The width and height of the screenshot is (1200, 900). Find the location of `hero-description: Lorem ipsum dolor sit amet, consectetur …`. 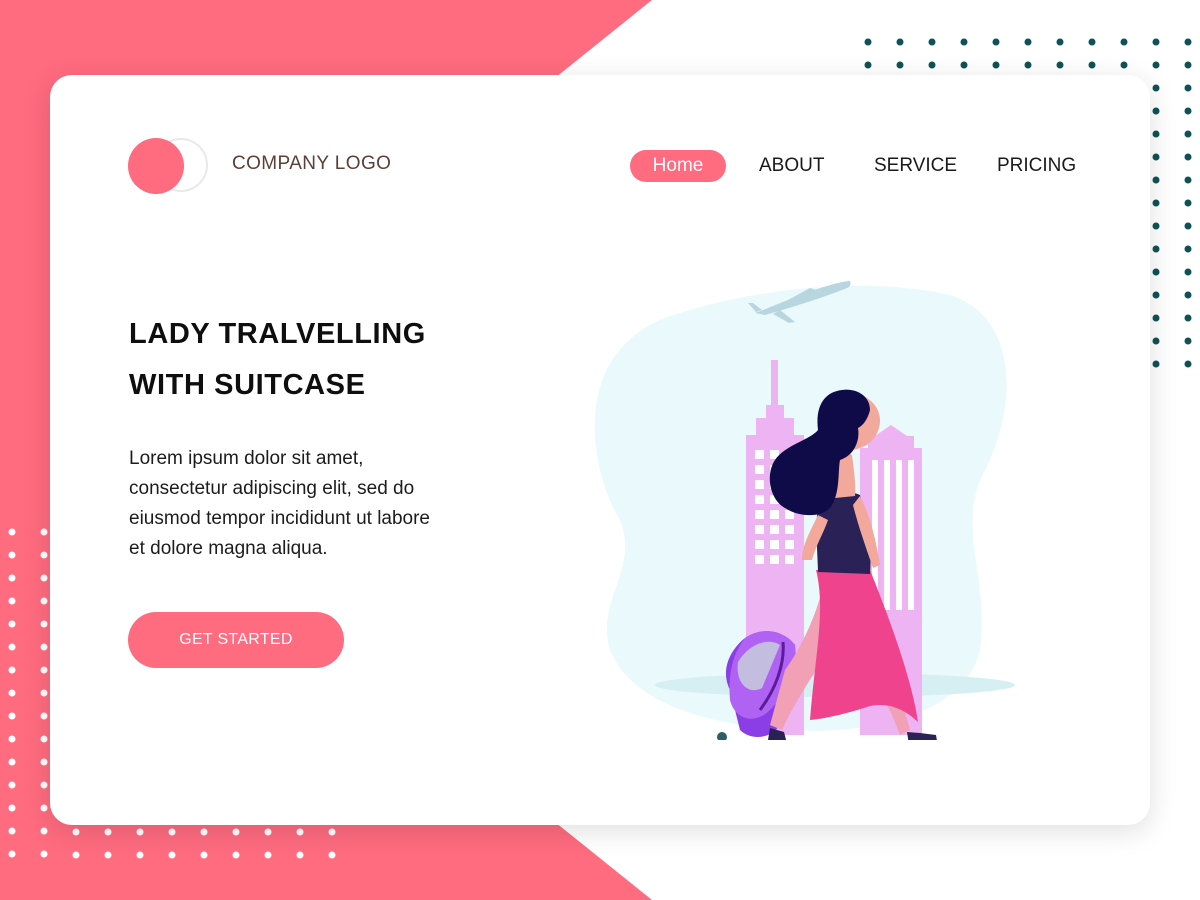

hero-description: Lorem ipsum dolor sit amet, consectetur … is located at coordinates (280, 503).